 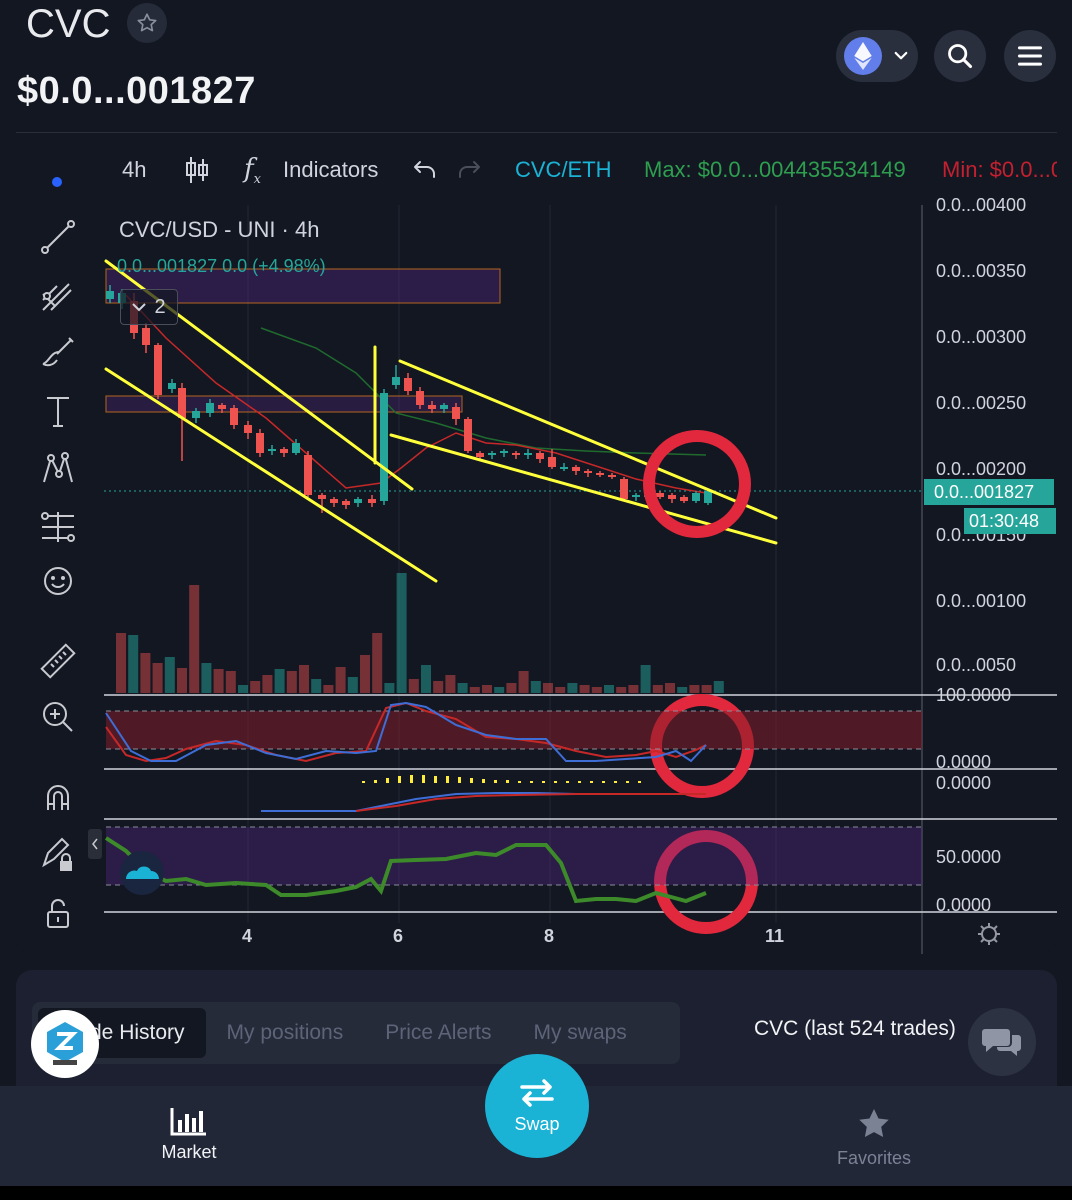 I want to click on indicator-collapse-button: 2, so click(x=149, y=307).